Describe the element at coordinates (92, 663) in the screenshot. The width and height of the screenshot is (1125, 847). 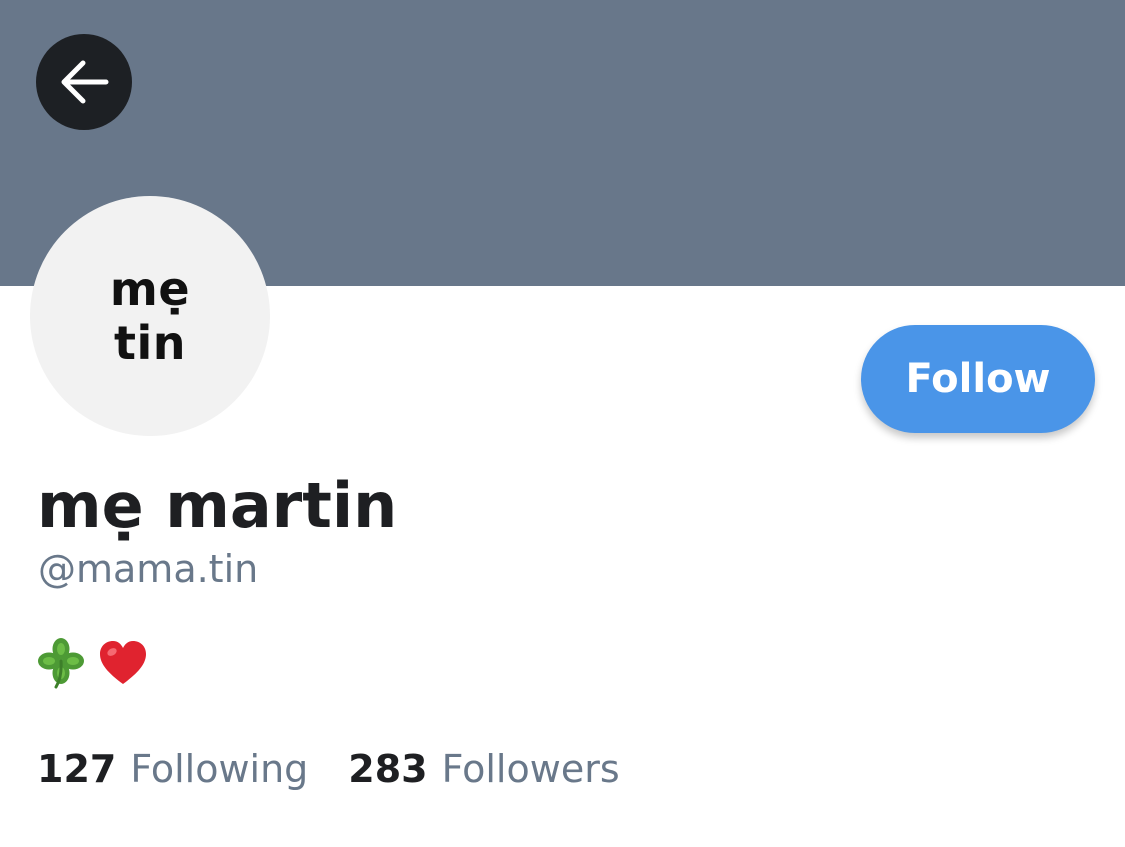
I see `bio` at that location.